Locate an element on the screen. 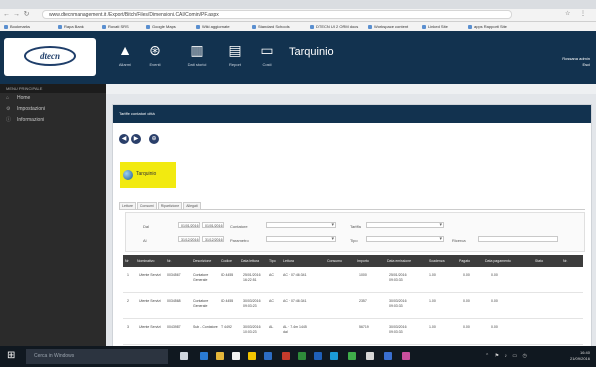 This screenshot has height=367, width=596. column-header: Scadenza is located at coordinates (437, 261).